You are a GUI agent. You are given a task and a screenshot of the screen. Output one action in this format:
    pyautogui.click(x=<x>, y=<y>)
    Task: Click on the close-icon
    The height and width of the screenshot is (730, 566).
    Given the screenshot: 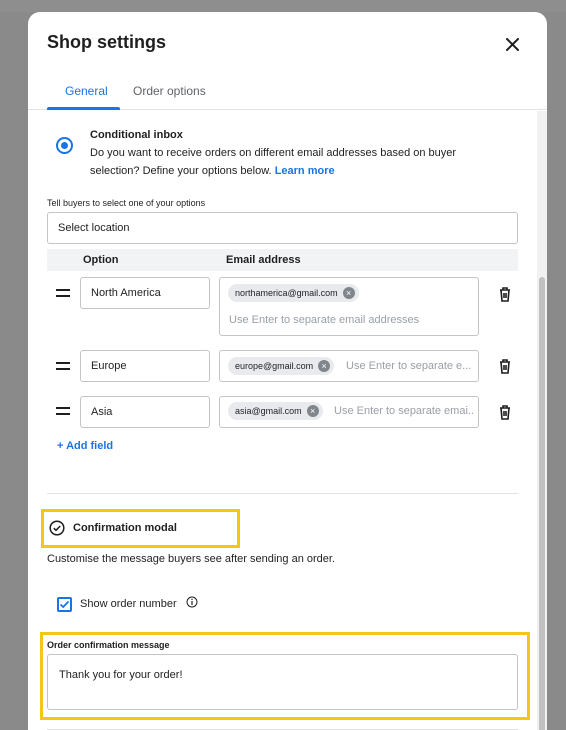 What is the action you would take?
    pyautogui.click(x=512, y=44)
    